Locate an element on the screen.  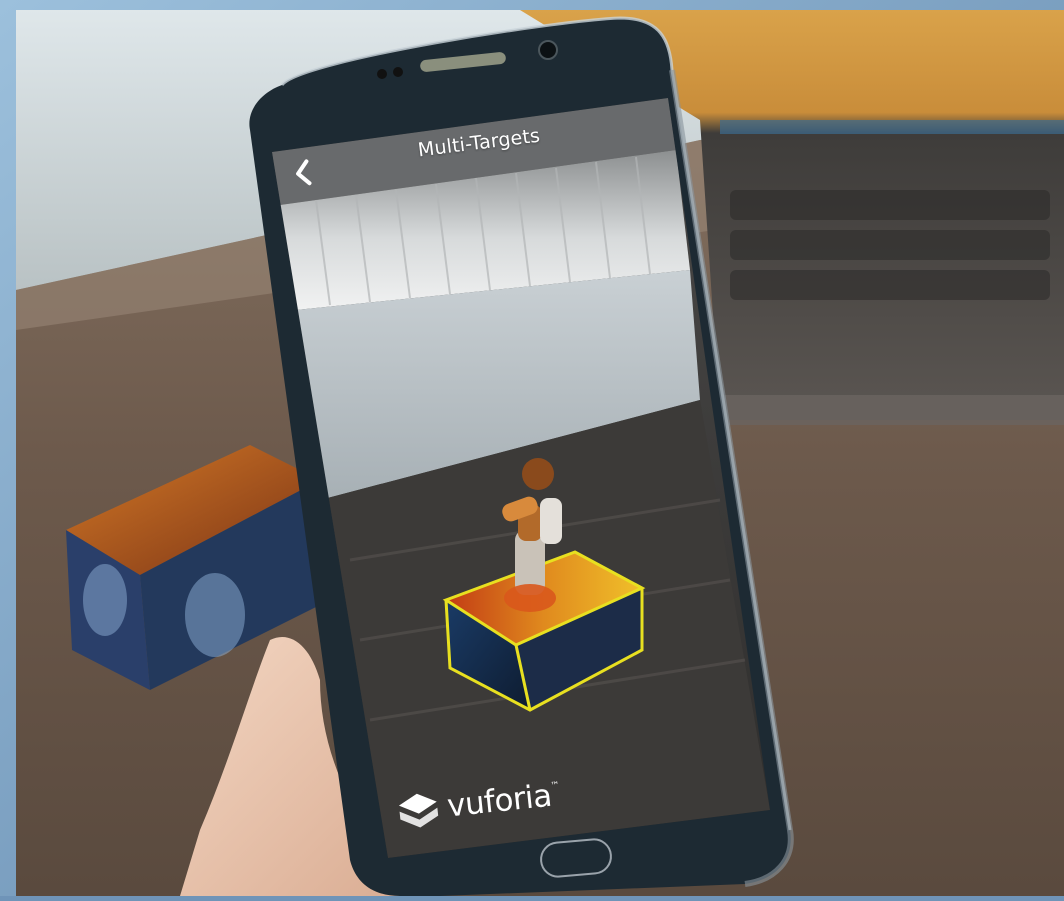
trademark-mark: ™ is located at coordinates (554, 786).